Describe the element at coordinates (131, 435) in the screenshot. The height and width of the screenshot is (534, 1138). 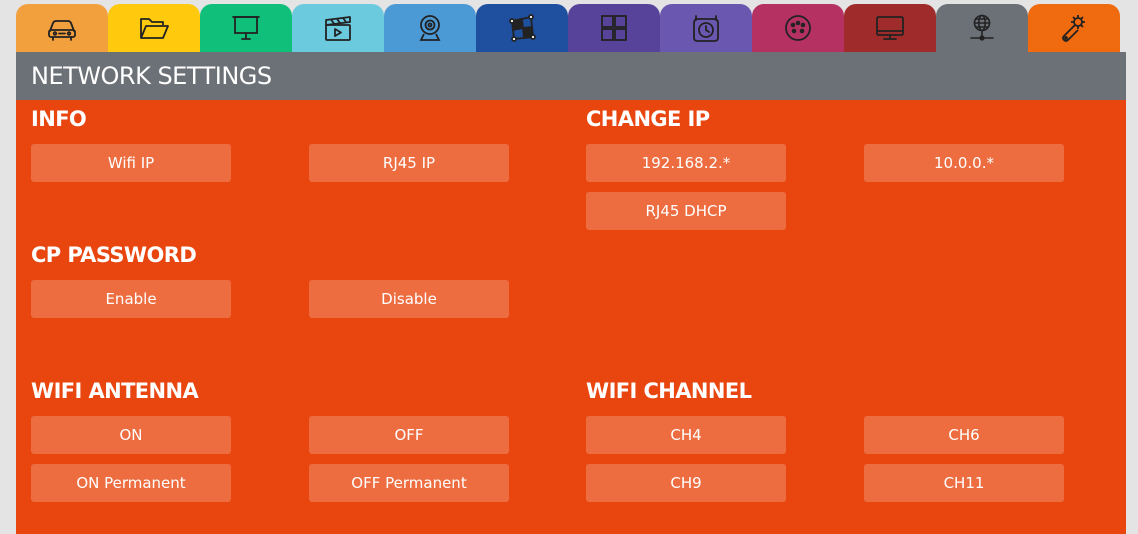
I see `antenna-on-button: ON` at that location.